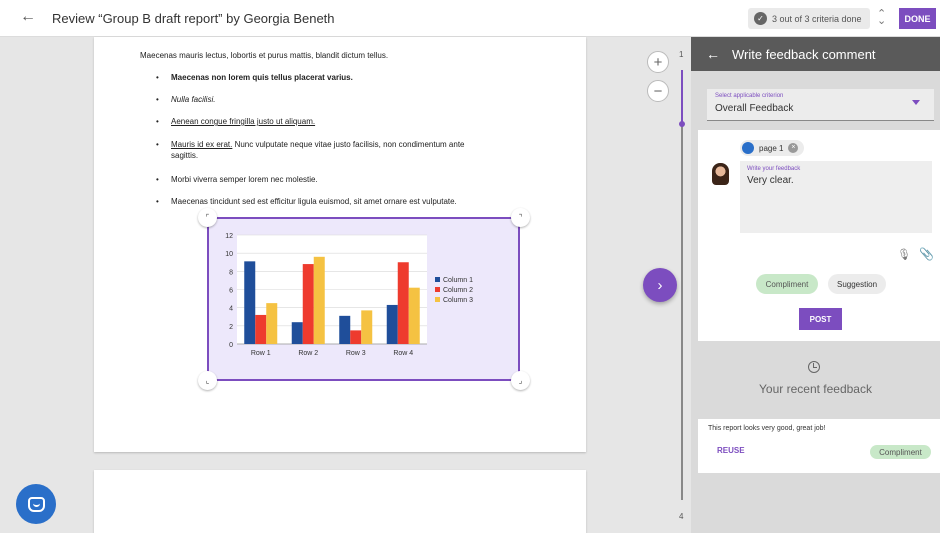  Describe the element at coordinates (720, 174) in the screenshot. I see `avatar` at that location.